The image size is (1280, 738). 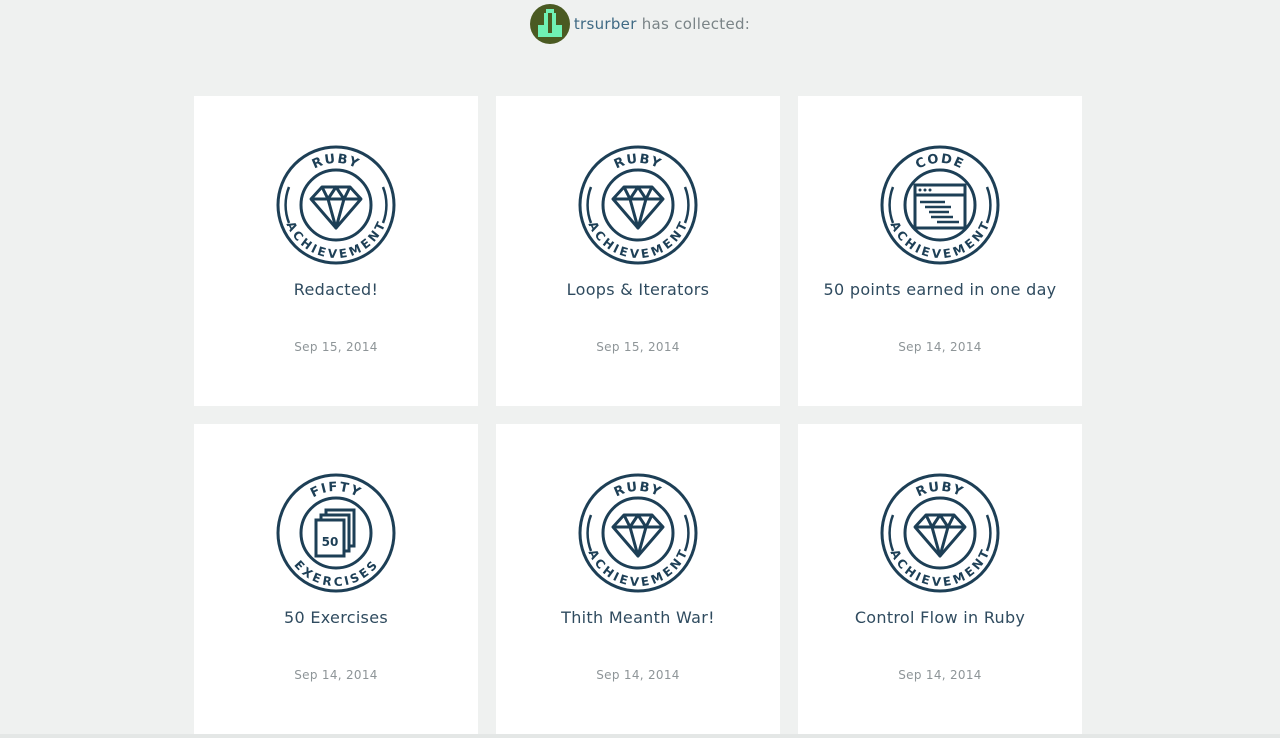 What do you see at coordinates (605, 24) in the screenshot?
I see `username-link: trsurber` at bounding box center [605, 24].